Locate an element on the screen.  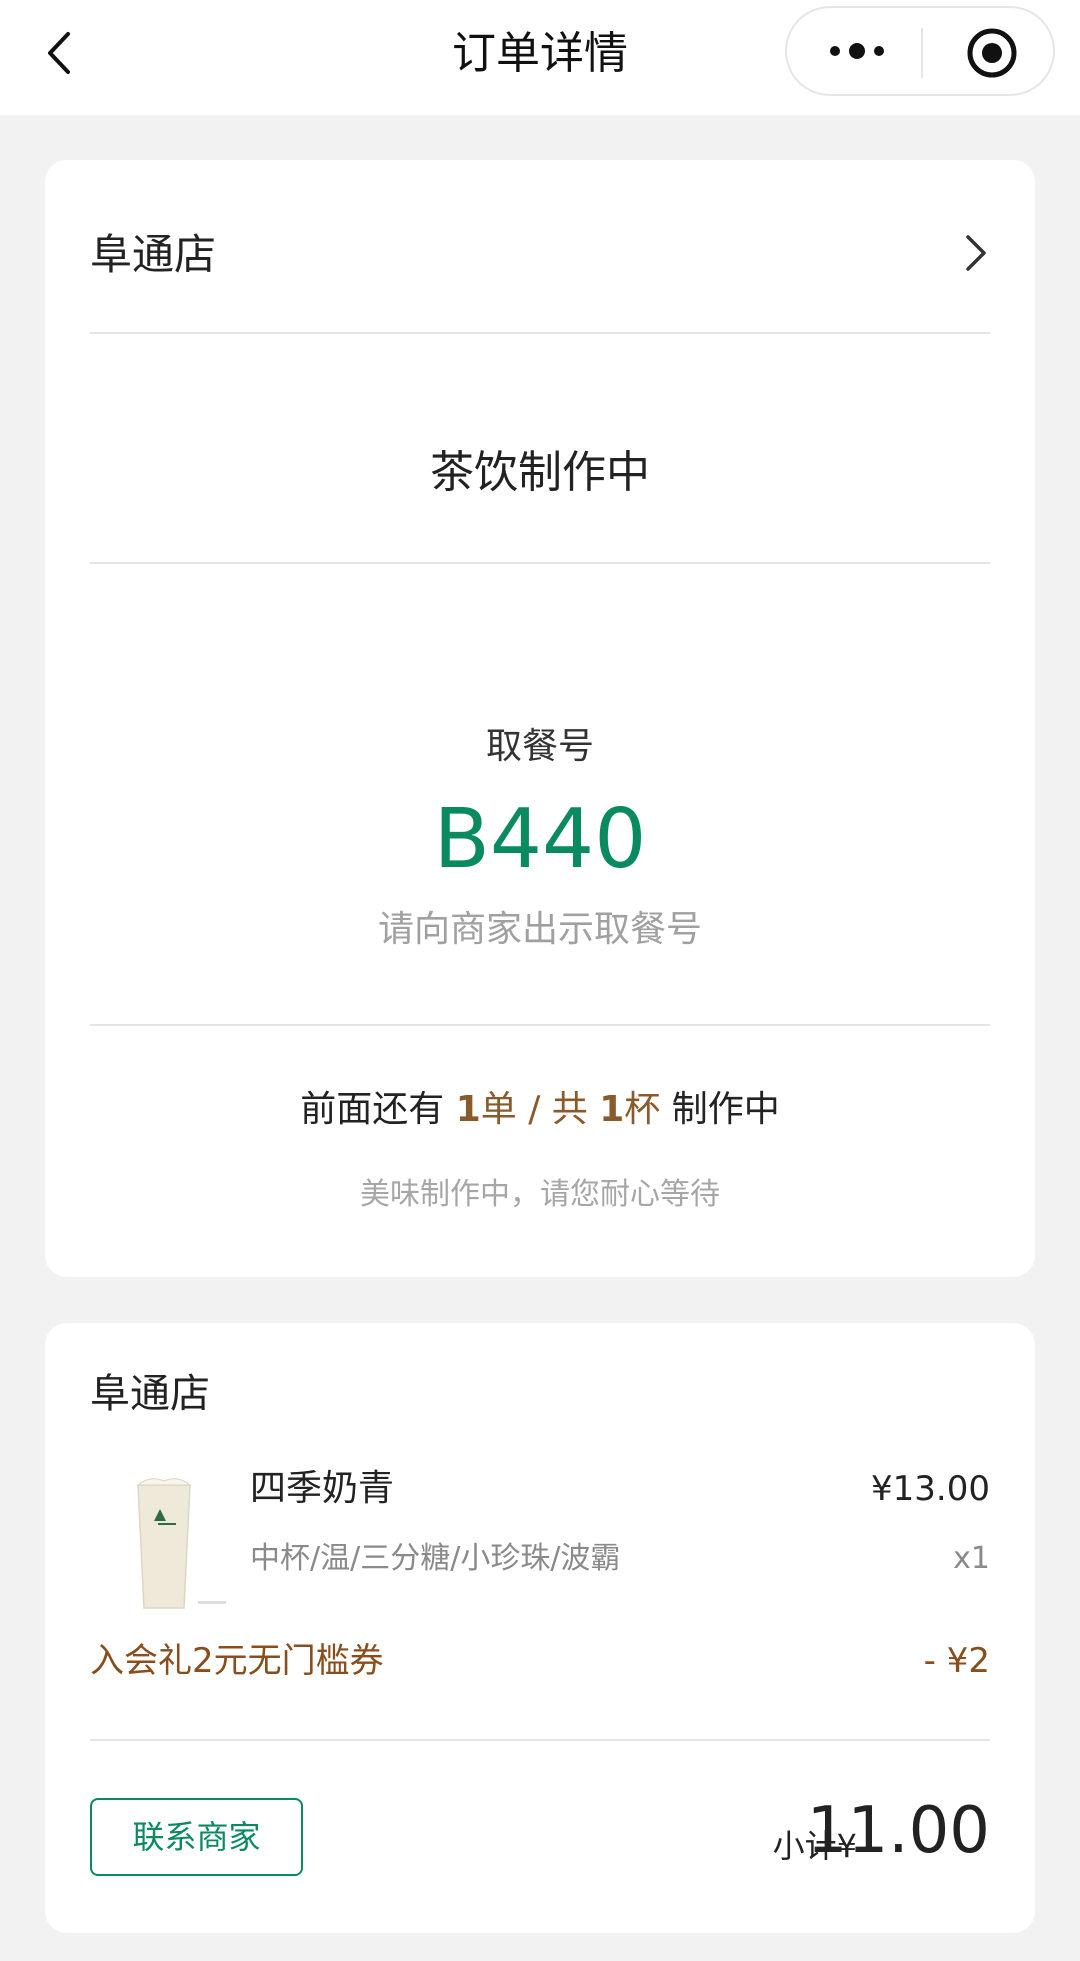
queue-status: 前面还有 1单 / 共 1杯 制作中 is located at coordinates (540, 1110).